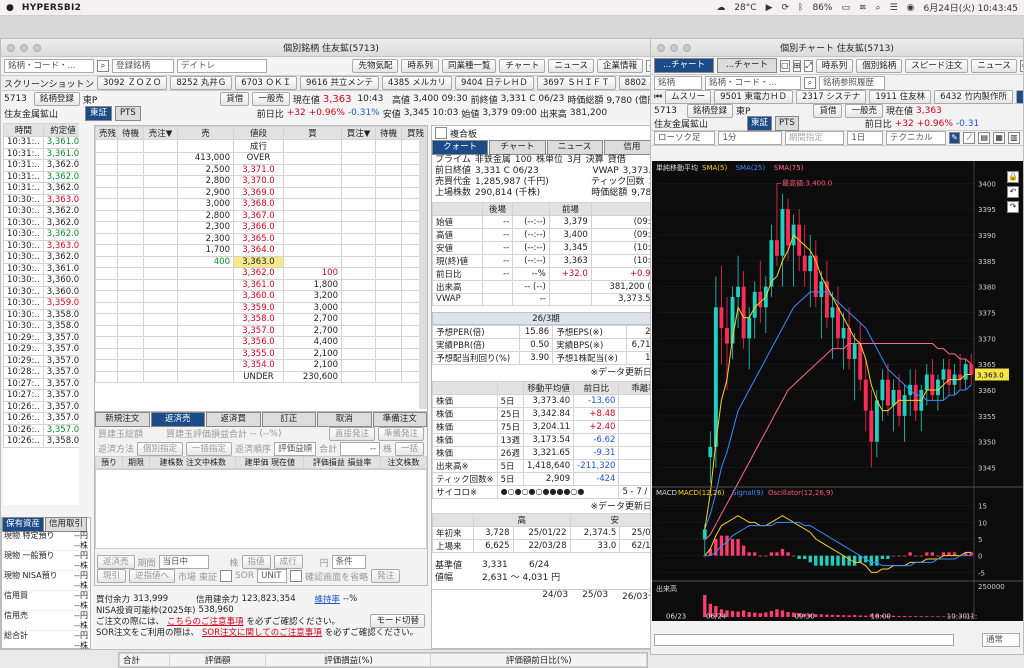 This screenshot has height=668, width=1024. I want to click on play-icon: ▶, so click(769, 8).